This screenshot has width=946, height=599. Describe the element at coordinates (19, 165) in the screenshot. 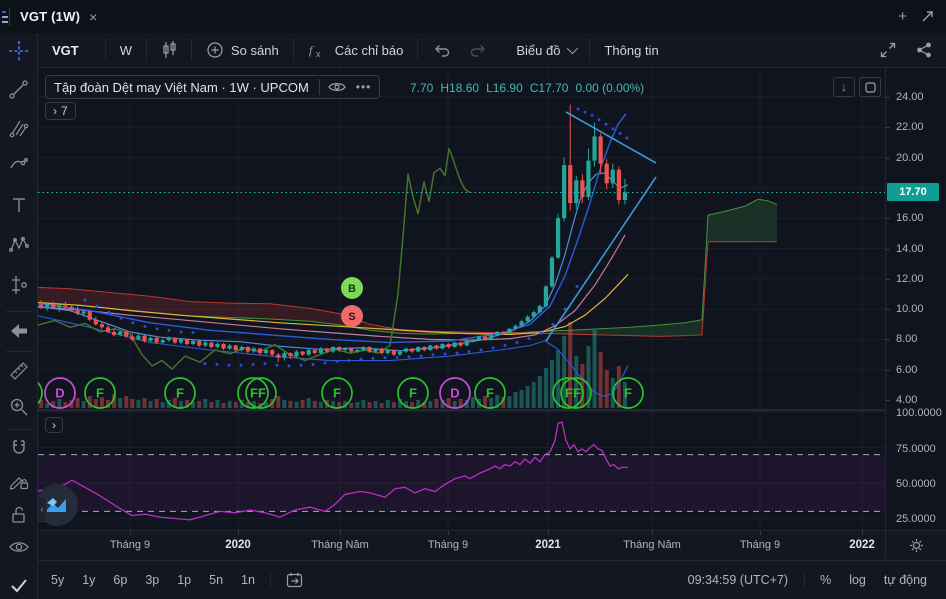

I see `brush-tool` at that location.